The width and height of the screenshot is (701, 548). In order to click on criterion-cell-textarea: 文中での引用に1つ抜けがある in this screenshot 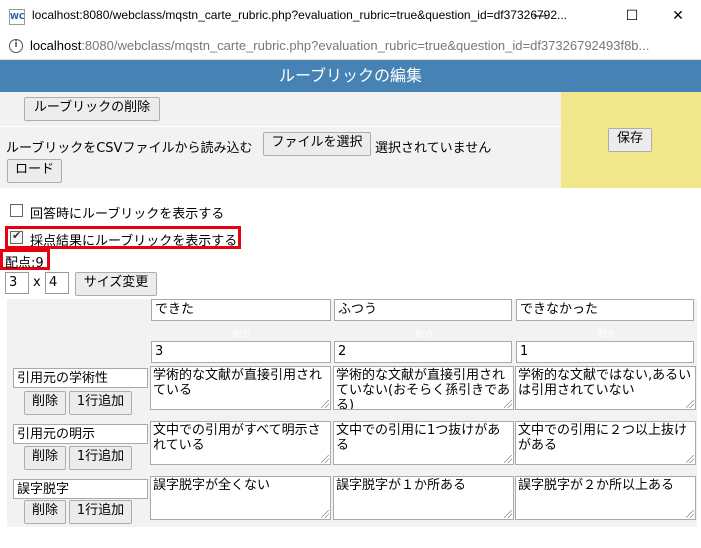, I will do `click(423, 443)`.